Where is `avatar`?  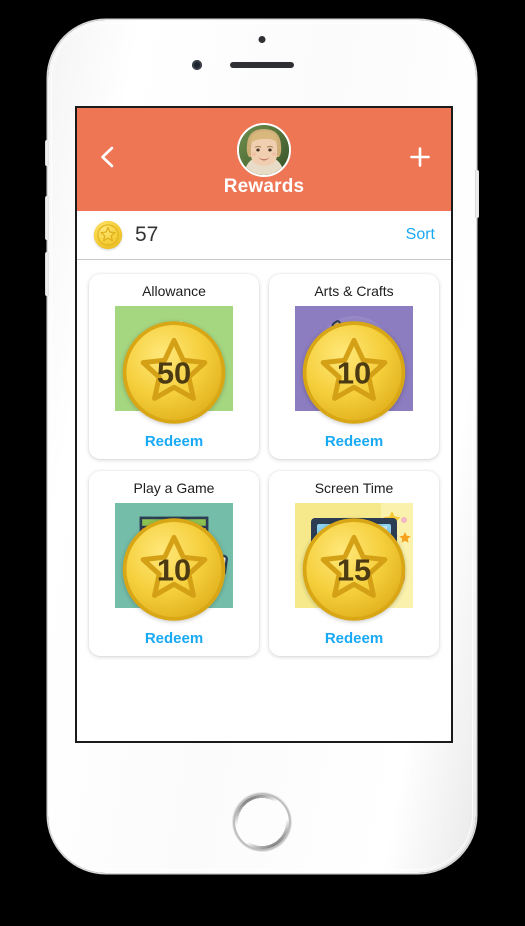
avatar is located at coordinates (264, 150).